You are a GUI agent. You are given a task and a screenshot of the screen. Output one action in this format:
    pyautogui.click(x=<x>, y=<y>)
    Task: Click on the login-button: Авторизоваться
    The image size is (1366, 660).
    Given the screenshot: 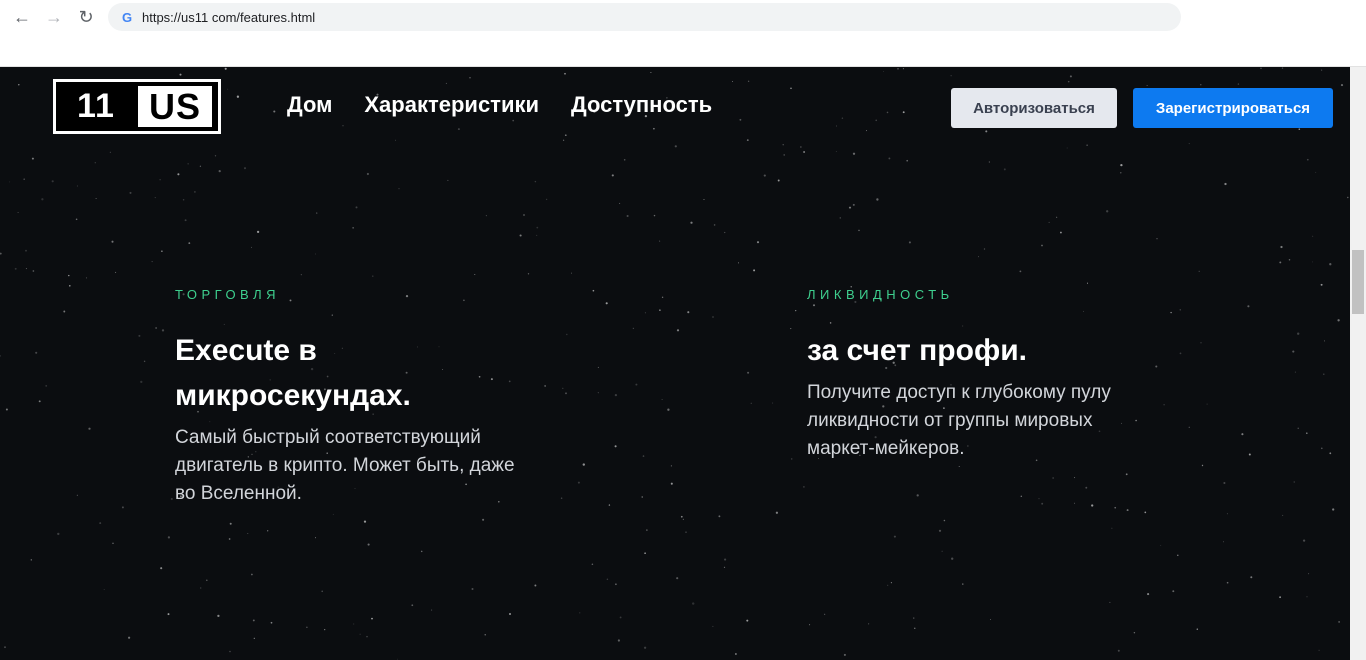 What is the action you would take?
    pyautogui.click(x=1034, y=108)
    